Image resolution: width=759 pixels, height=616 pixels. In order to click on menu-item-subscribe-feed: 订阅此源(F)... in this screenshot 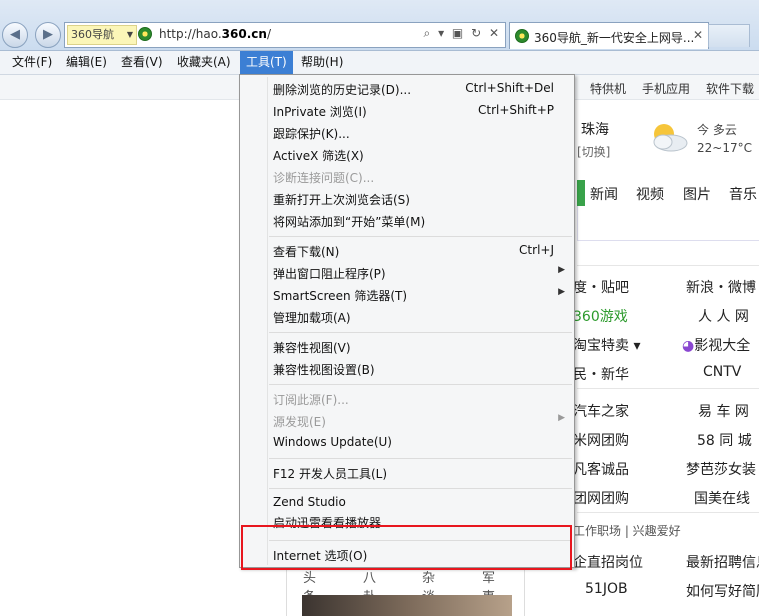, I will do `click(407, 399)`.